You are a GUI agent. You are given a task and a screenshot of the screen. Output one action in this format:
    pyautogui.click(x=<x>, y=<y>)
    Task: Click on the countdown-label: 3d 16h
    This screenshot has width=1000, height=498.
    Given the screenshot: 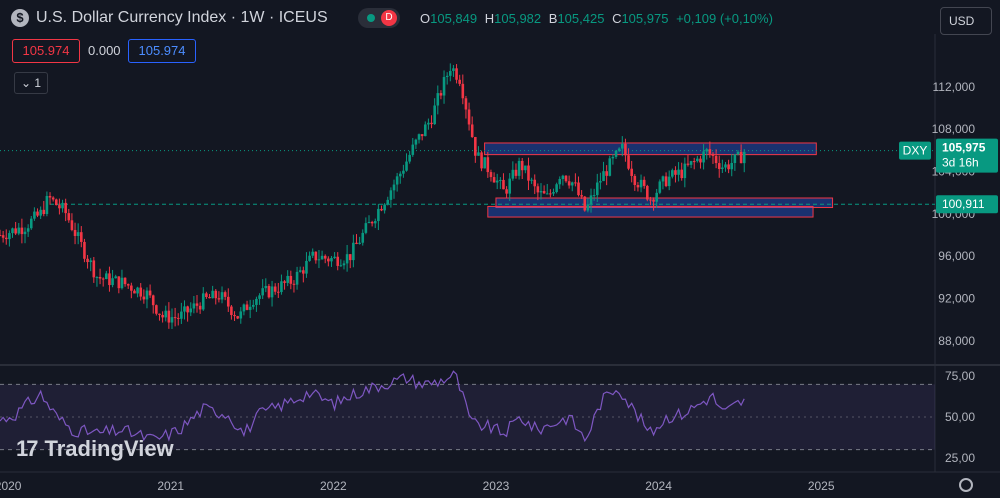 What is the action you would take?
    pyautogui.click(x=960, y=163)
    